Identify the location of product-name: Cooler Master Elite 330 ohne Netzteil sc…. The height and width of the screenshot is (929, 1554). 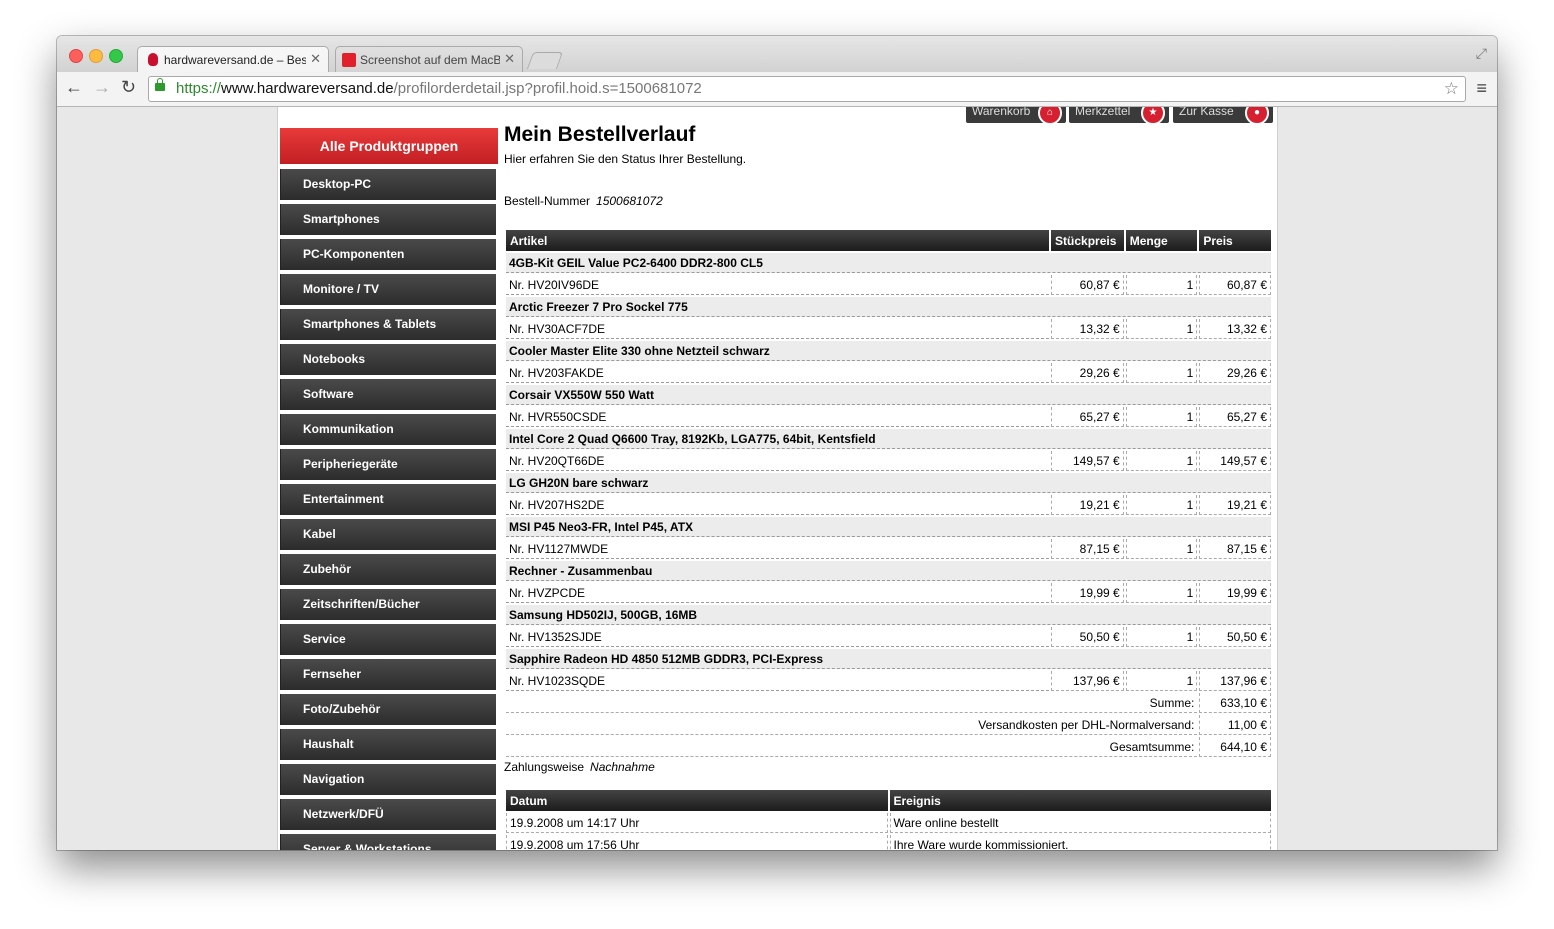
(888, 351).